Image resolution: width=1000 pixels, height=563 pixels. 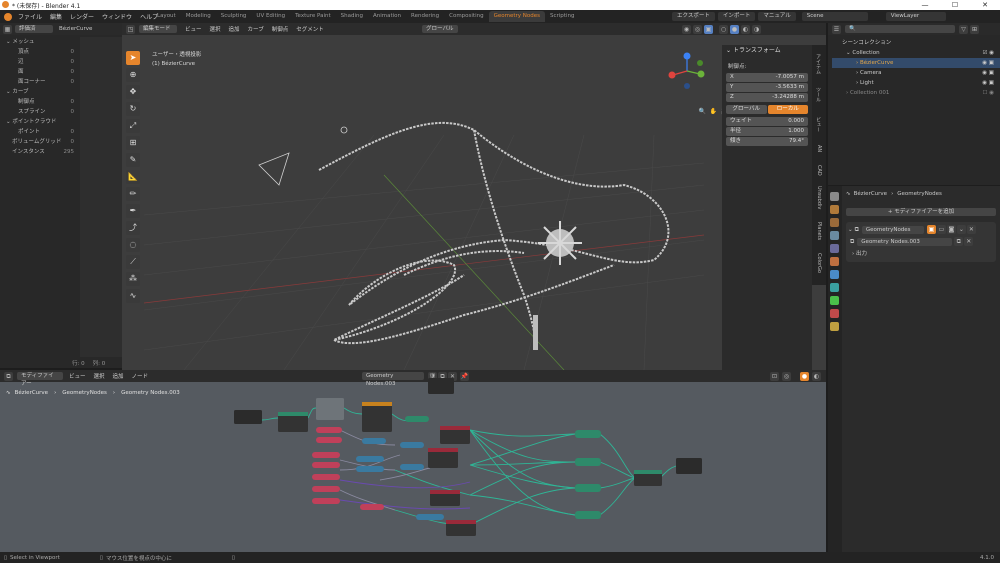 I want to click on view-layer-properties-icon, so click(x=834, y=235).